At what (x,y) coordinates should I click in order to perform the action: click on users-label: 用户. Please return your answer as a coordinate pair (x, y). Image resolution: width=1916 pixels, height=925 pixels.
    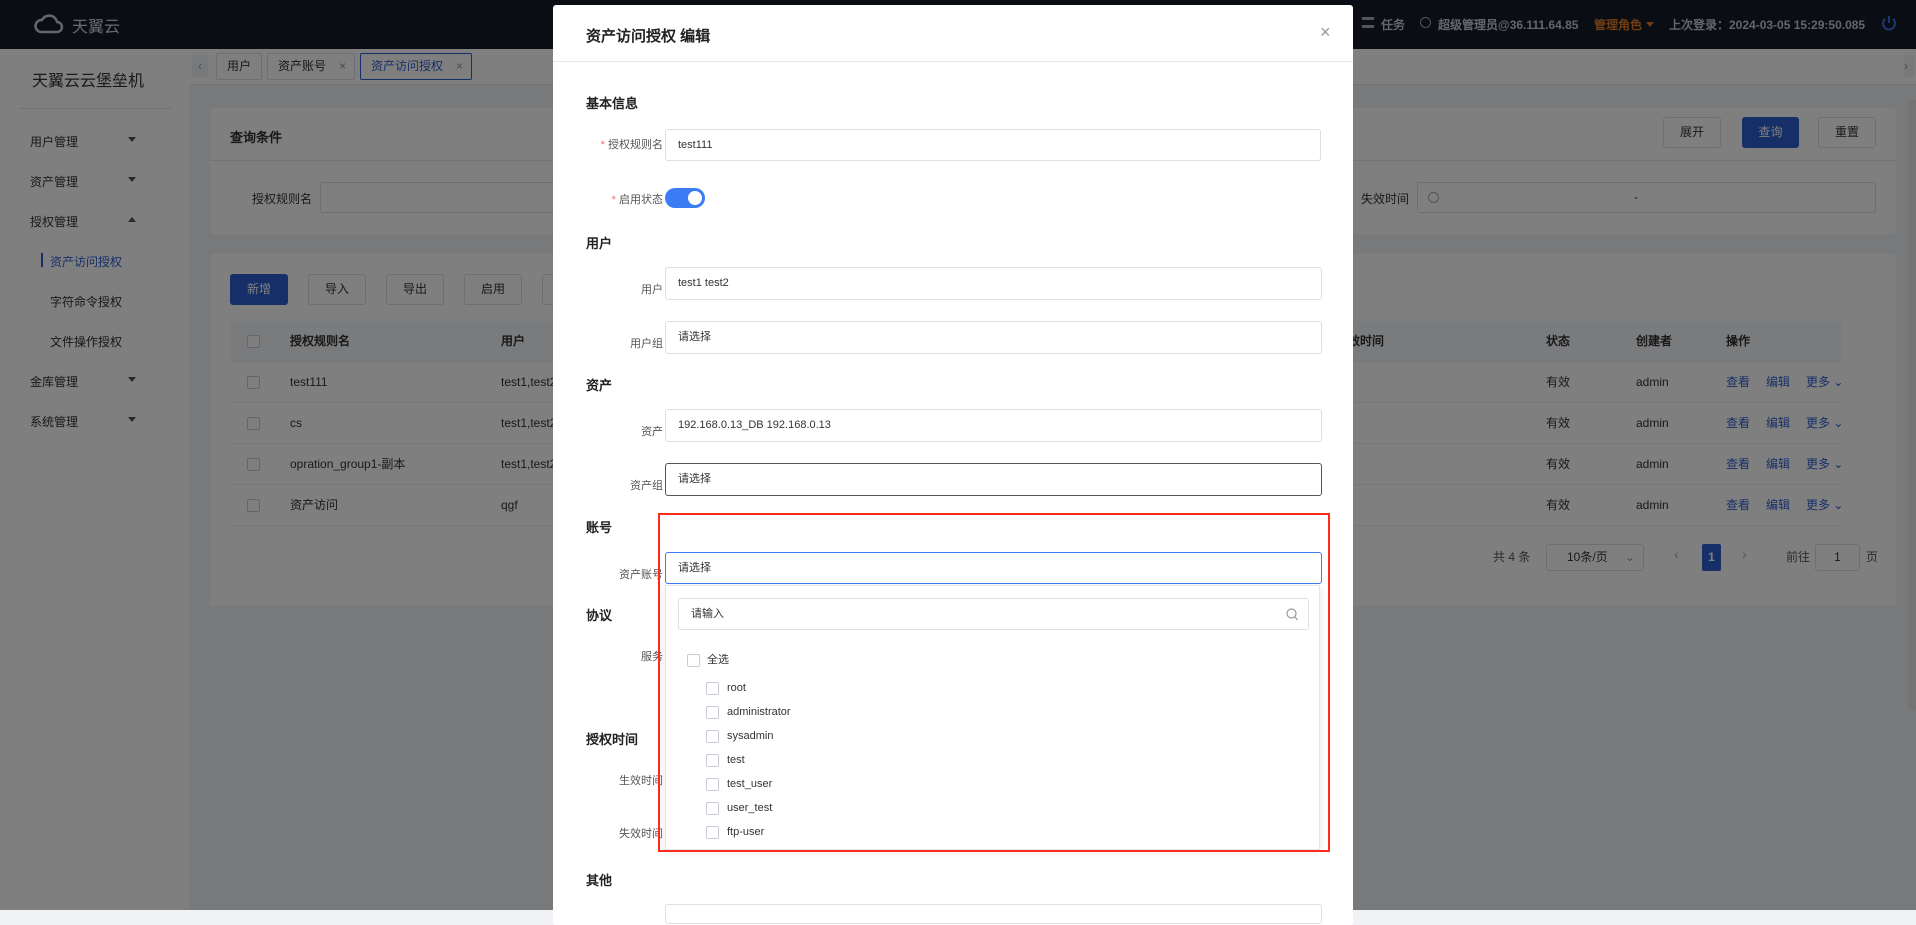
    Looking at the image, I should click on (652, 290).